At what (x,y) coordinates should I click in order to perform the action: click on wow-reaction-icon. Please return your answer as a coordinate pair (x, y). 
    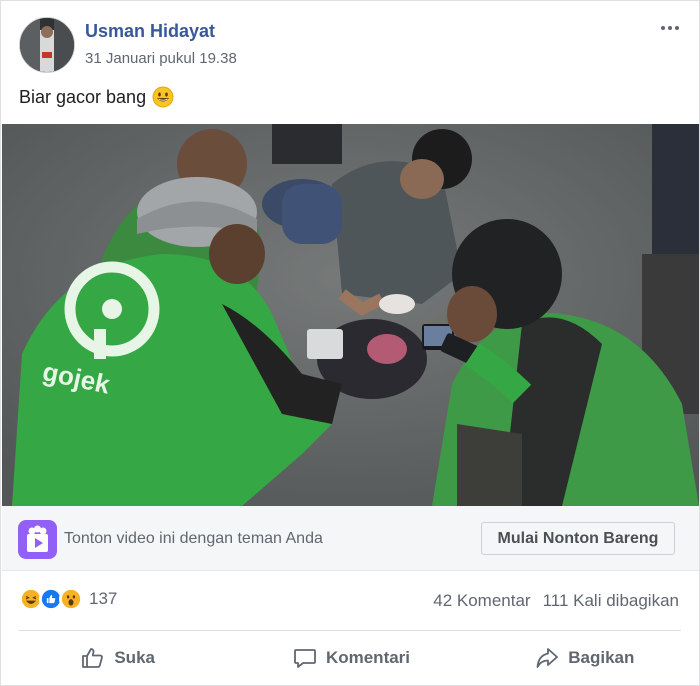
    Looking at the image, I should click on (71, 599).